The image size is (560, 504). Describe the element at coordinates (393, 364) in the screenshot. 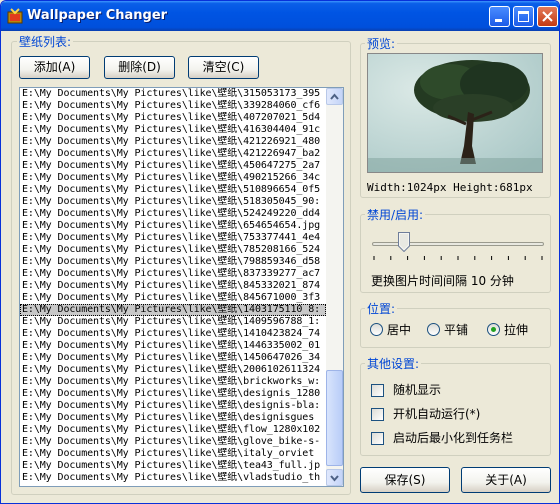

I see `other-settings-label: 其他设置:` at that location.